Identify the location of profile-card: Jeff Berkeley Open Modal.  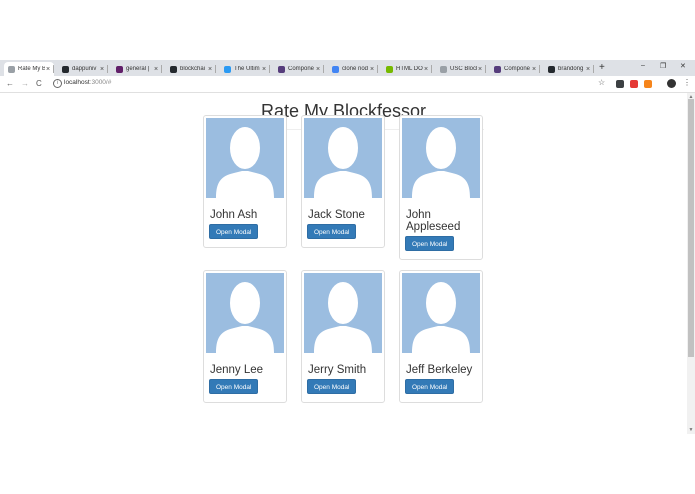
(441, 336).